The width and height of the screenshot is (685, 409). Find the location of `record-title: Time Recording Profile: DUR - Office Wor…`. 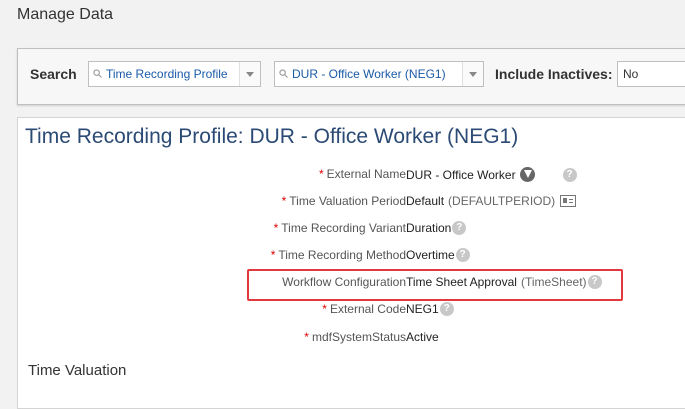

record-title: Time Recording Profile: DUR - Office Wor… is located at coordinates (272, 136).